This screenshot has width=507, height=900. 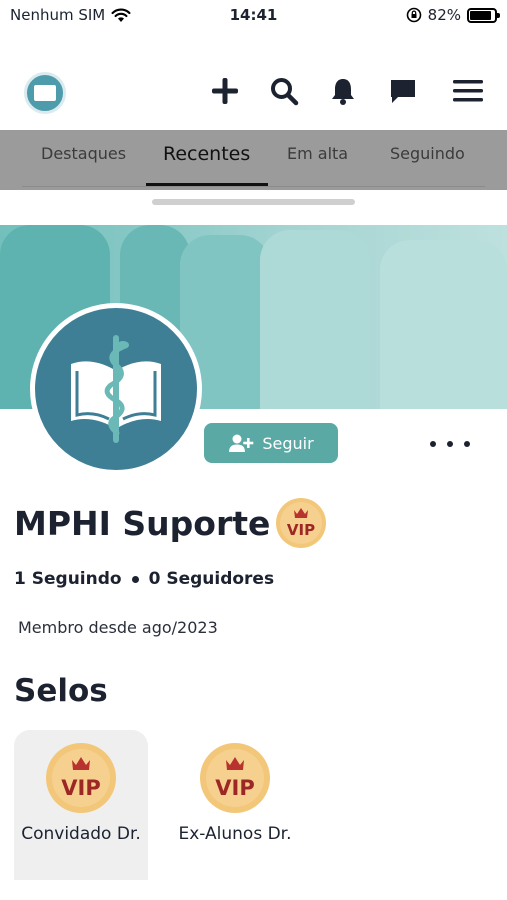 I want to click on followers-count: 0 Seguidores, so click(x=212, y=579).